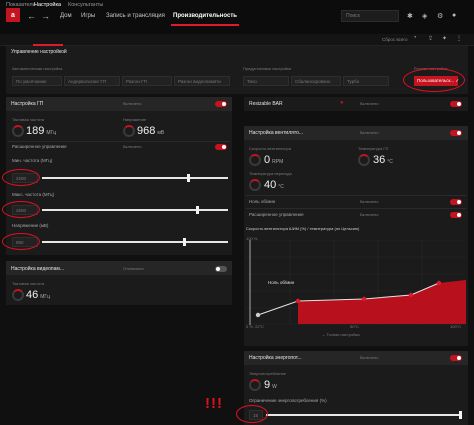  Describe the element at coordinates (135, 242) in the screenshot. I see `voltage-mv-slider` at that location.